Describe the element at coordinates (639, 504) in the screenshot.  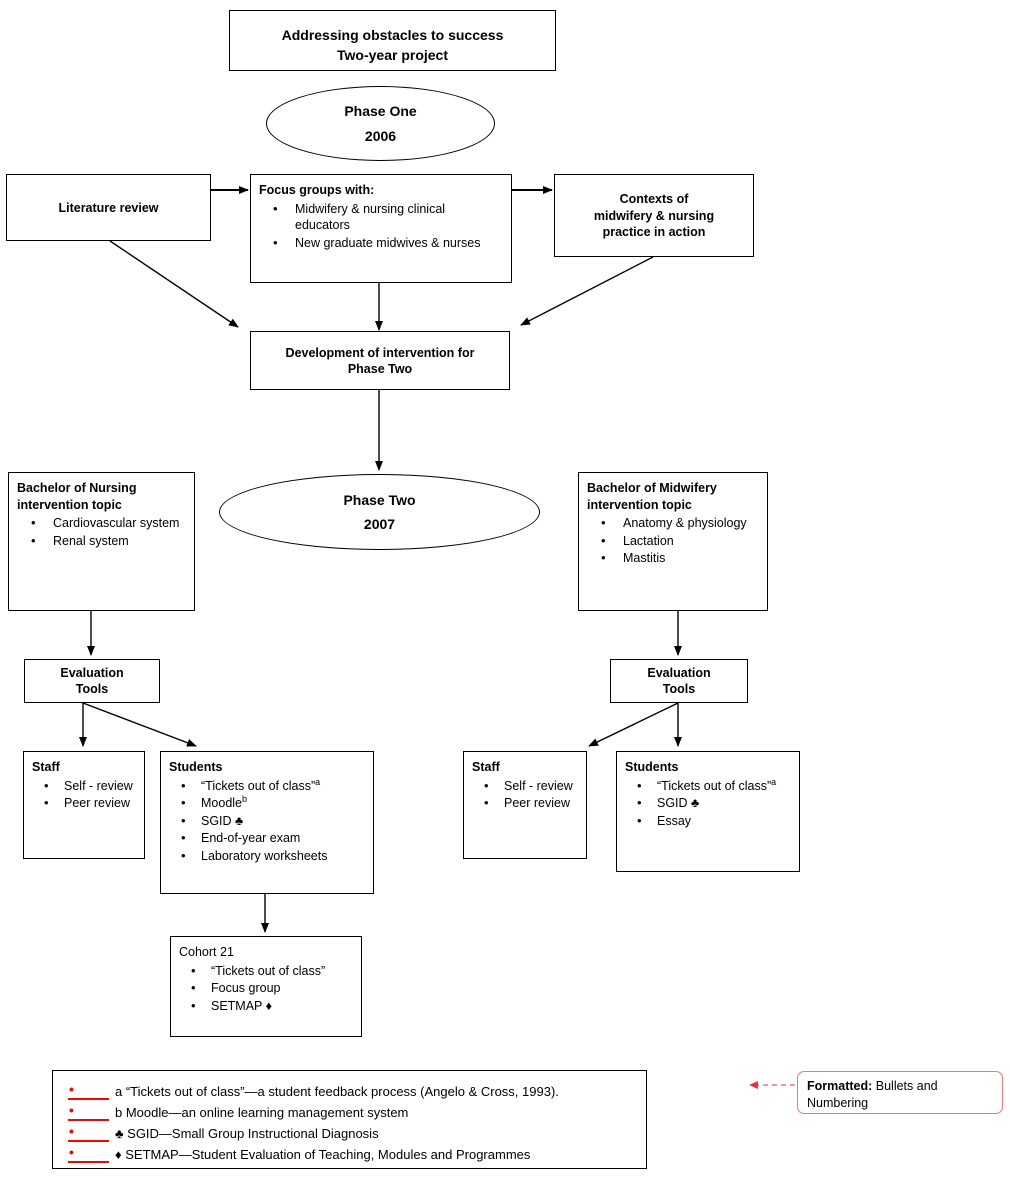
I see `midwifery-heading-line2: intervention topic` at that location.